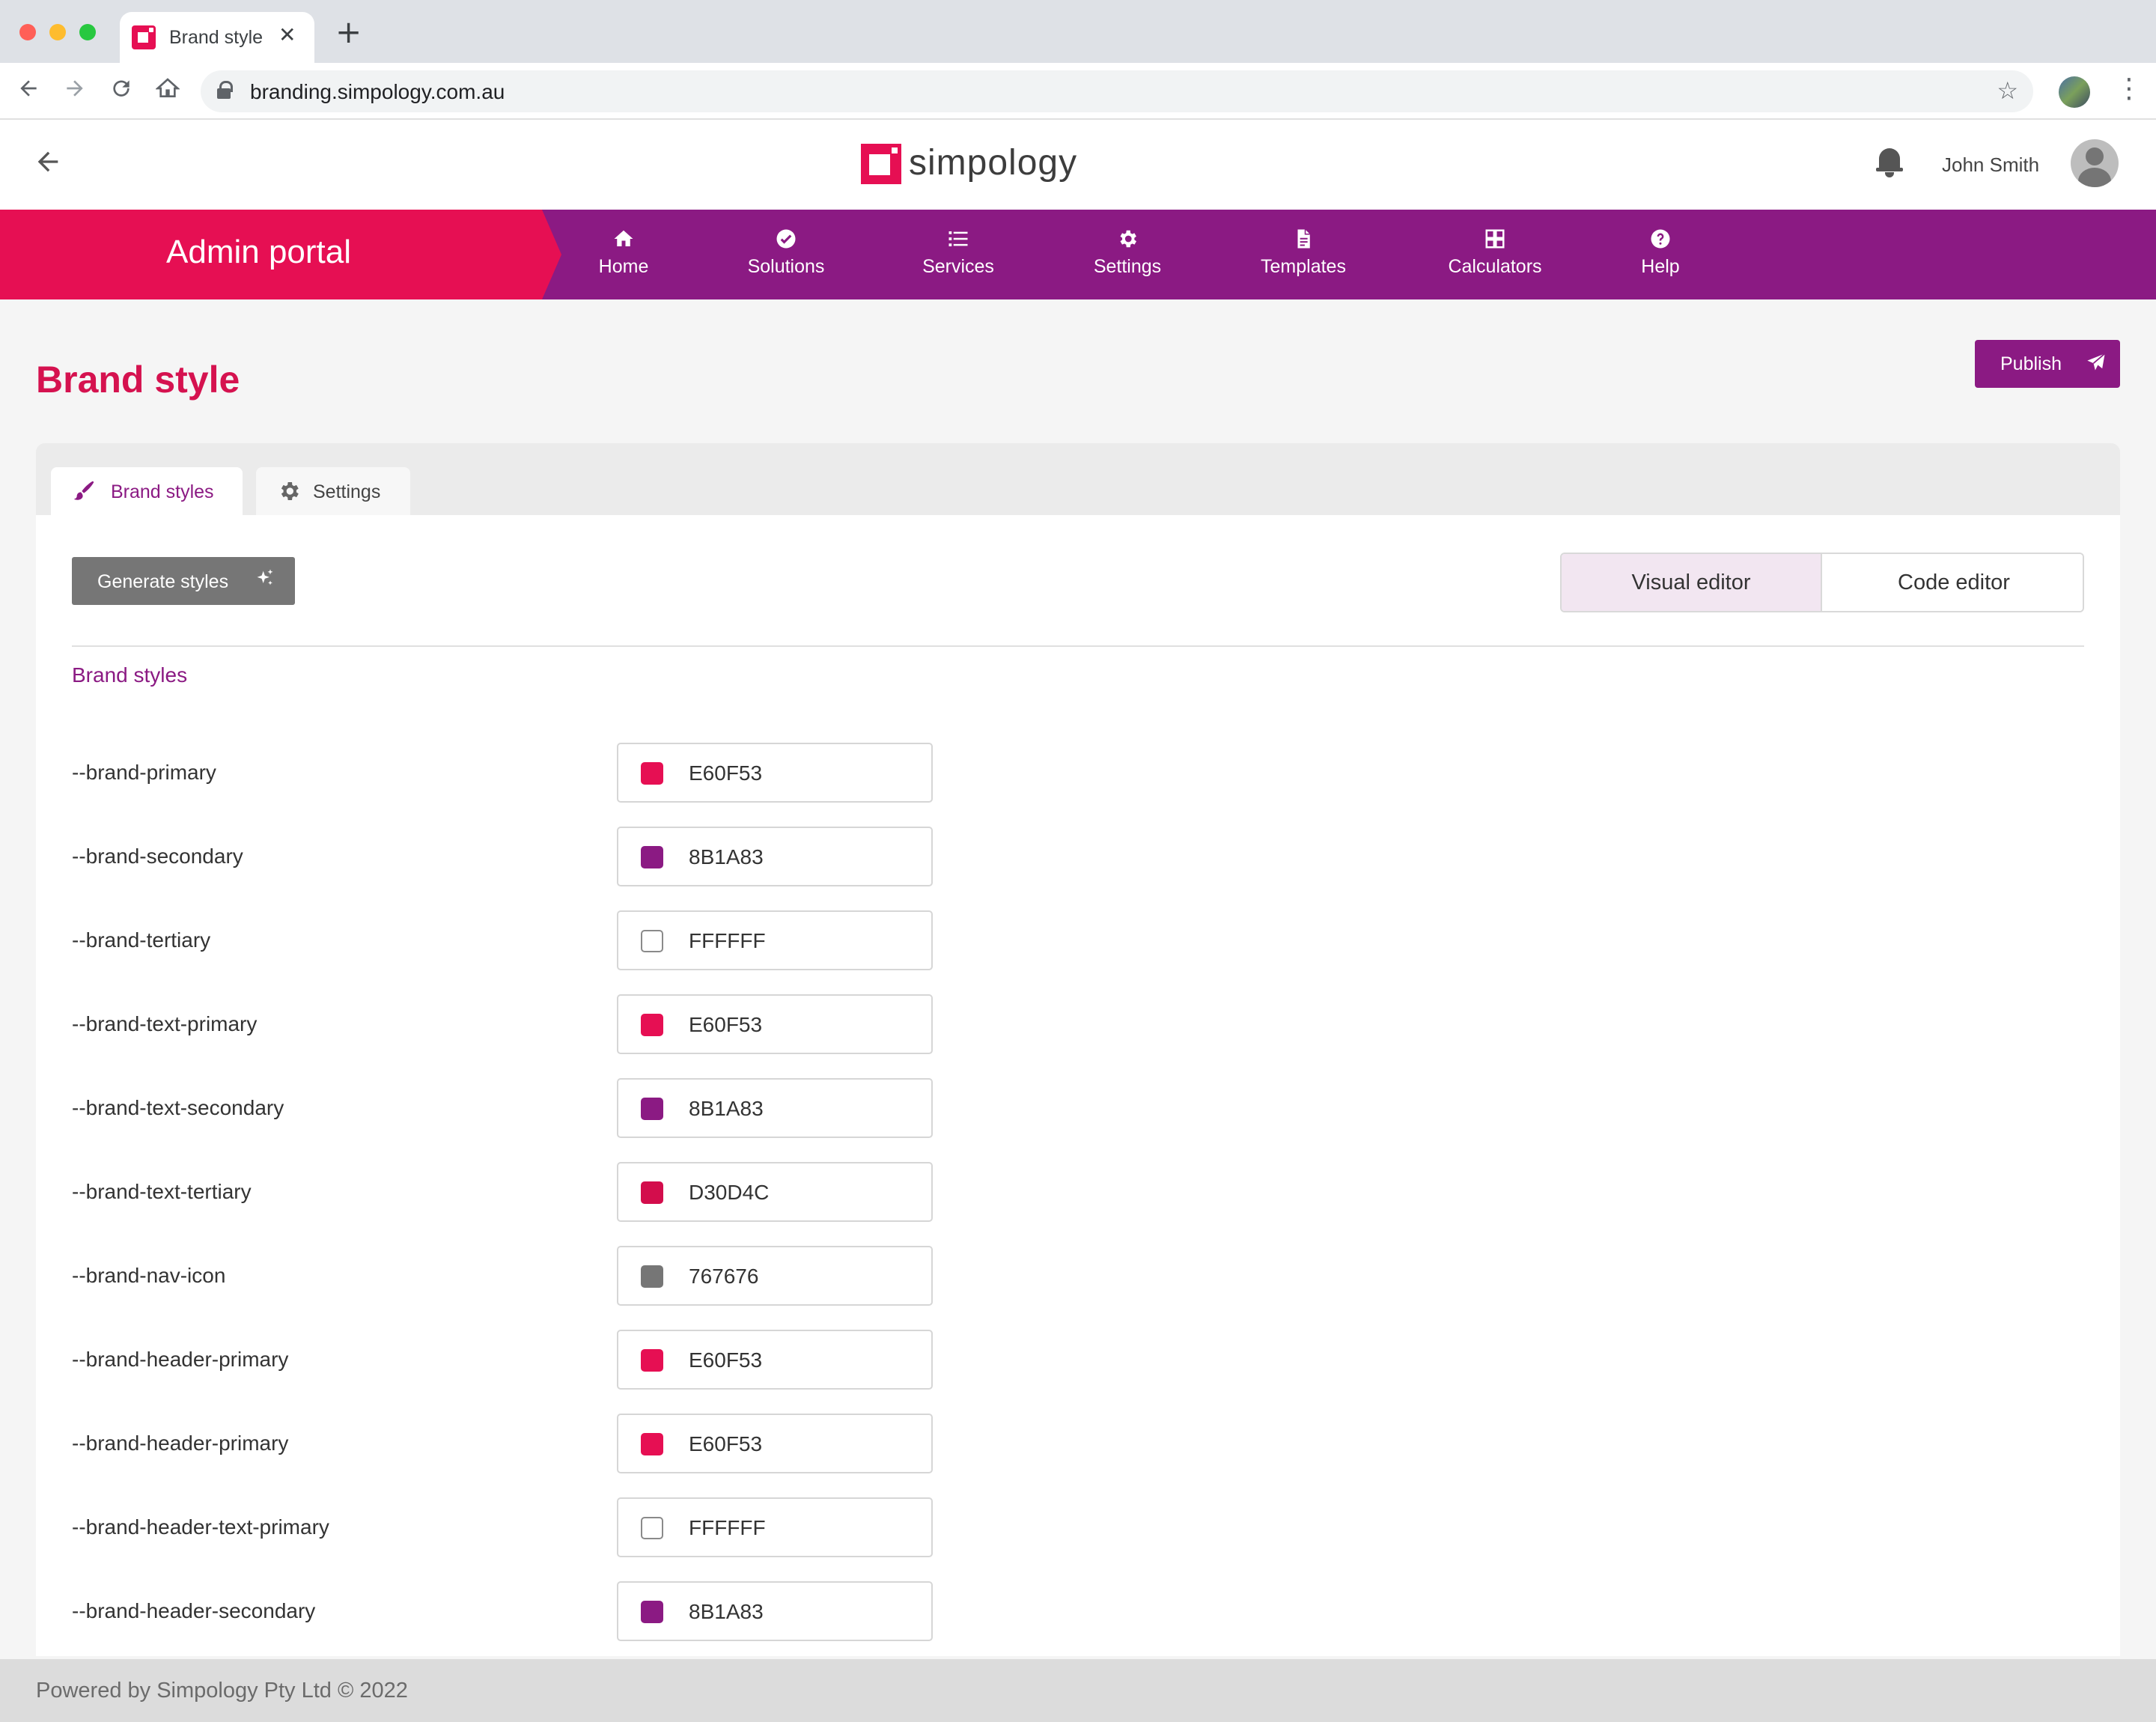 The height and width of the screenshot is (1722, 2156). I want to click on logo-text: simpology, so click(993, 163).